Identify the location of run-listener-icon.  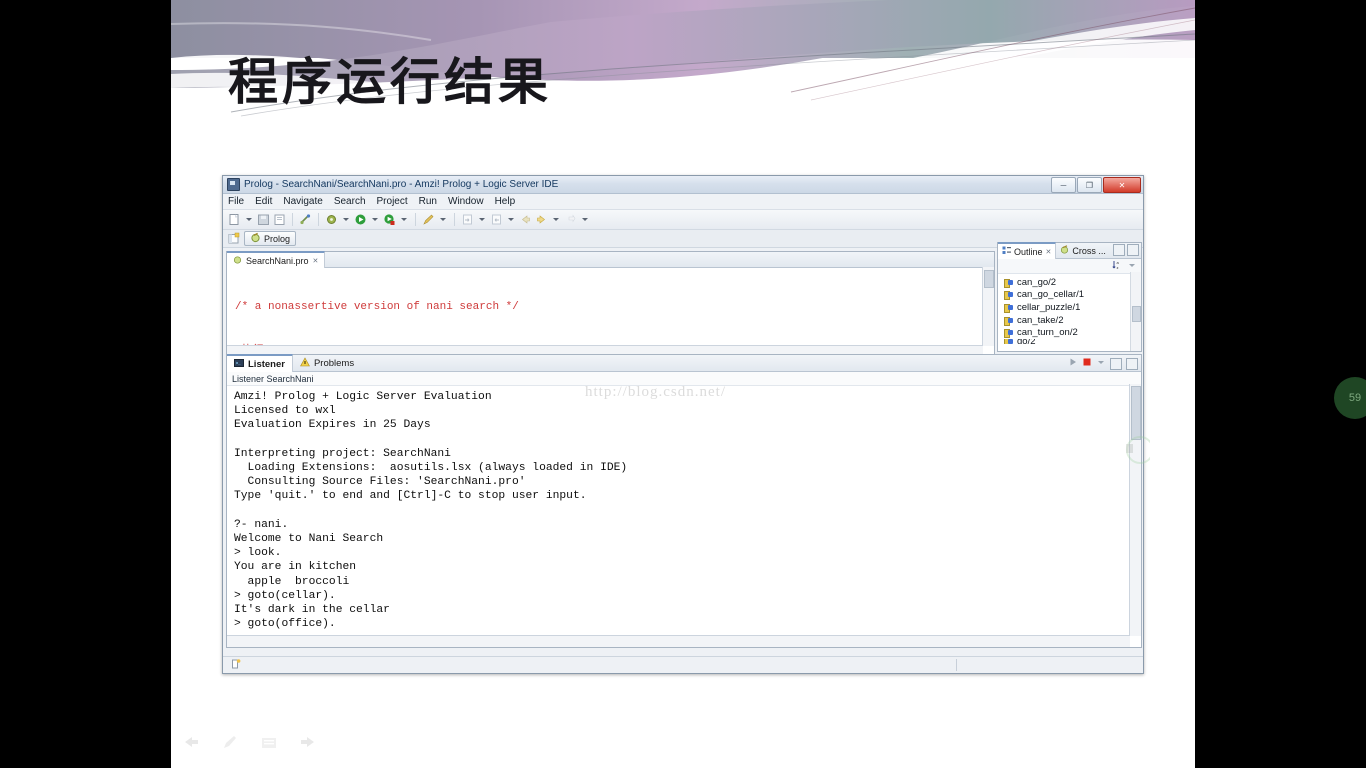
(1073, 363).